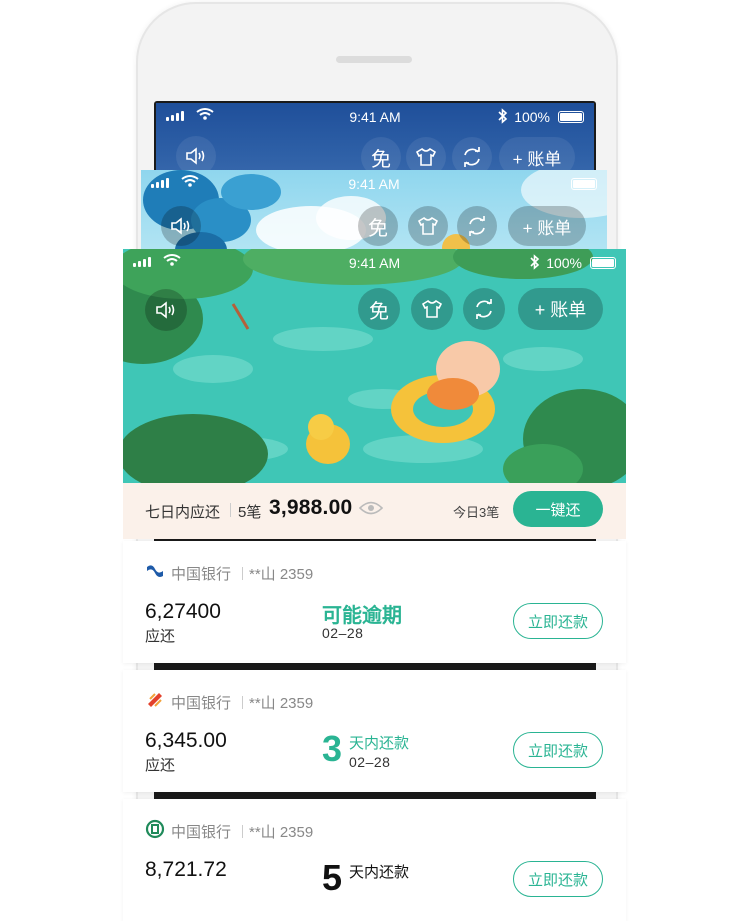 The image size is (750, 921). I want to click on days-number: 5, so click(332, 877).